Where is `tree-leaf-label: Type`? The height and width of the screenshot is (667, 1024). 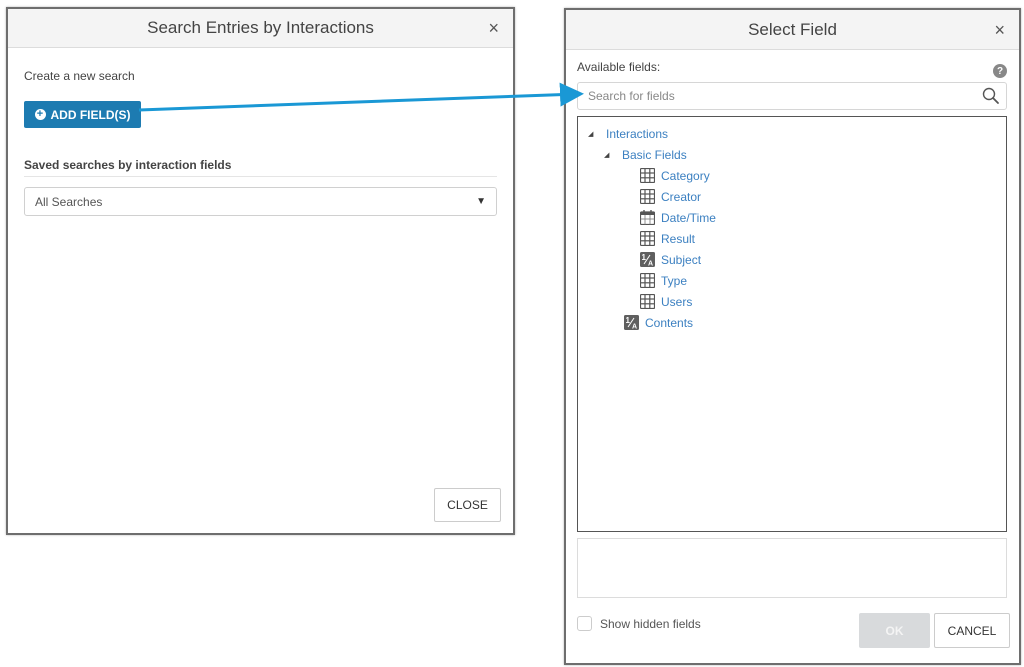
tree-leaf-label: Type is located at coordinates (674, 281).